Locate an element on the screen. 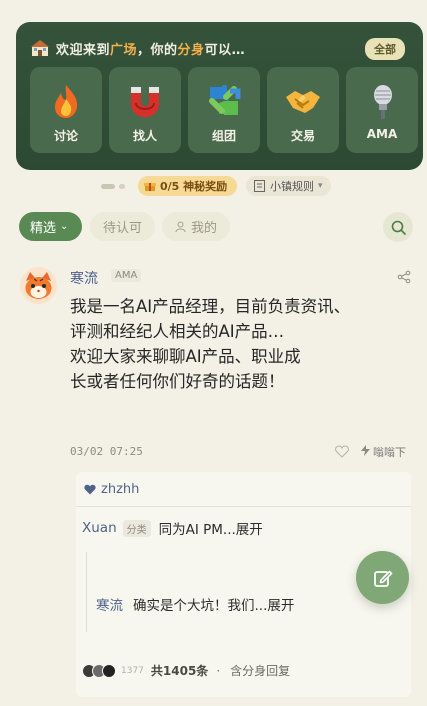 The width and height of the screenshot is (427, 706). comment-total: 共1405条 is located at coordinates (179, 671).